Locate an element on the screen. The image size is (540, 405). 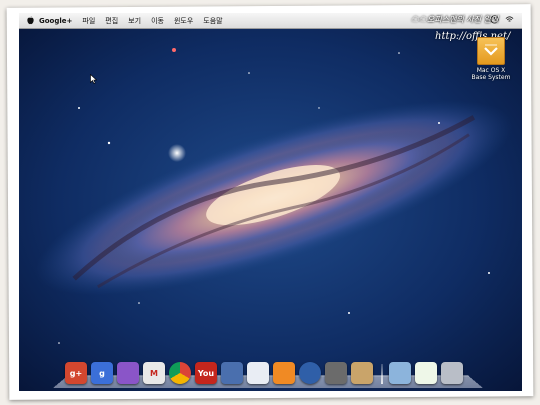
dock-video-reel-icon is located at coordinates (336, 373).